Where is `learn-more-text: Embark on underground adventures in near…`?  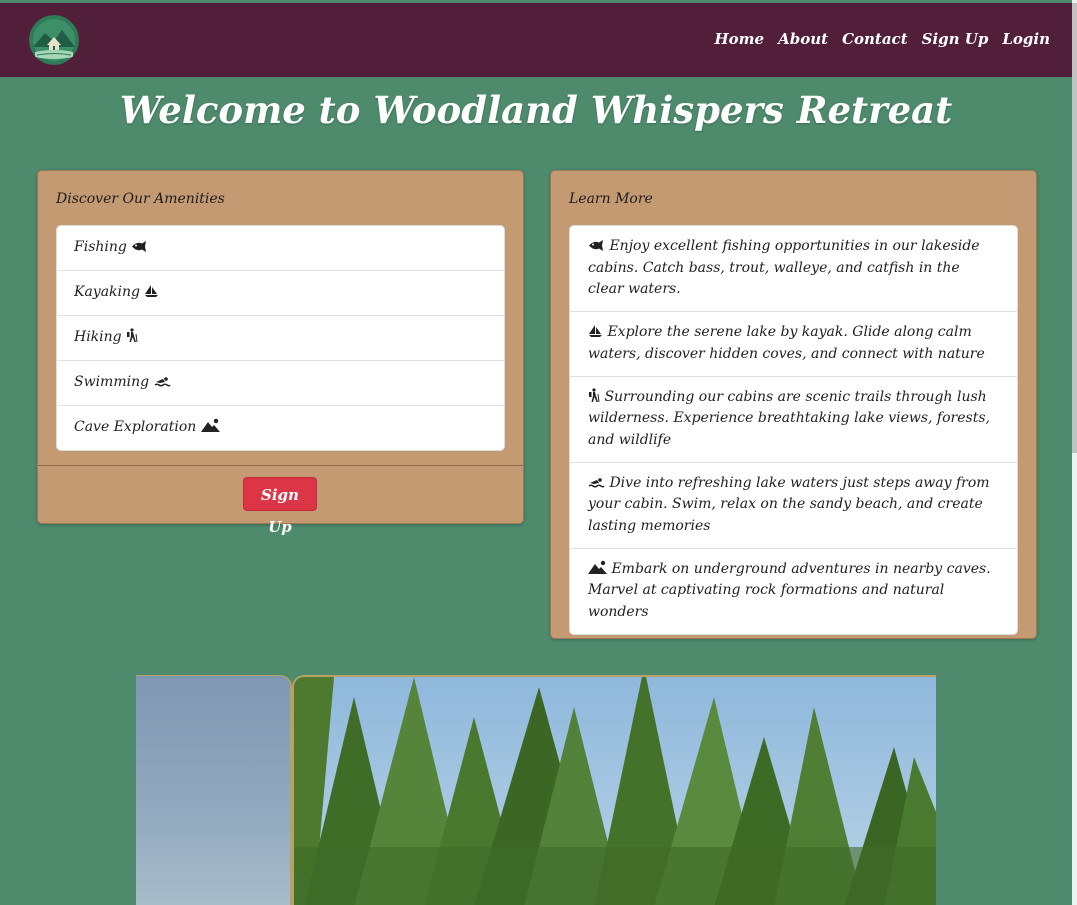
learn-more-text: Embark on underground adventures in near… is located at coordinates (789, 590).